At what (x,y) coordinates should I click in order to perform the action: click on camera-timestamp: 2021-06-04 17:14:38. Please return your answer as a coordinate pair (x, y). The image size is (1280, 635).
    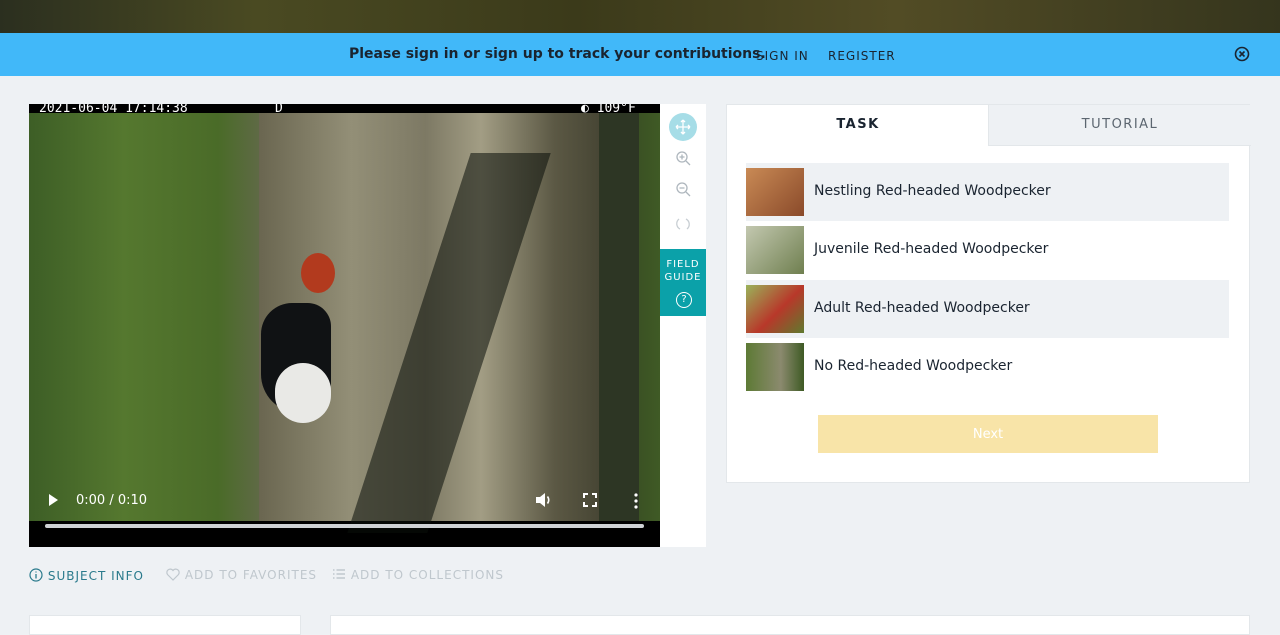
    Looking at the image, I should click on (113, 110).